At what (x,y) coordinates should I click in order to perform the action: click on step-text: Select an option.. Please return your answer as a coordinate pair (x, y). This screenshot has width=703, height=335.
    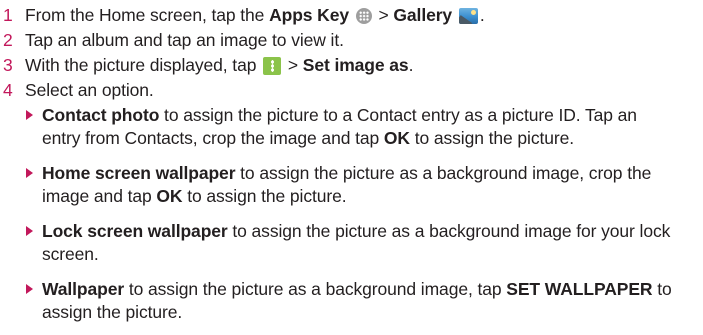
    Looking at the image, I should click on (89, 90).